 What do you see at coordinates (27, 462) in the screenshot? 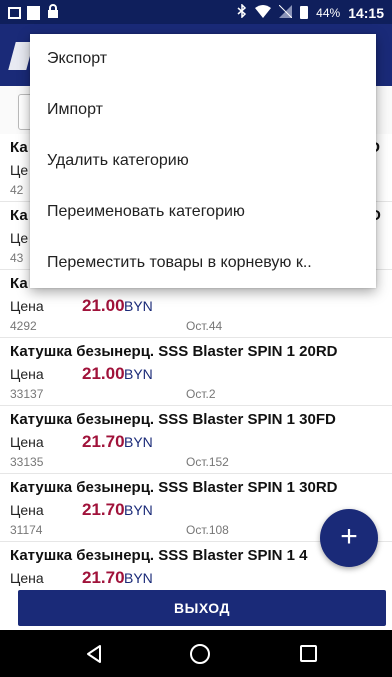
I see `item-code: 33135` at bounding box center [27, 462].